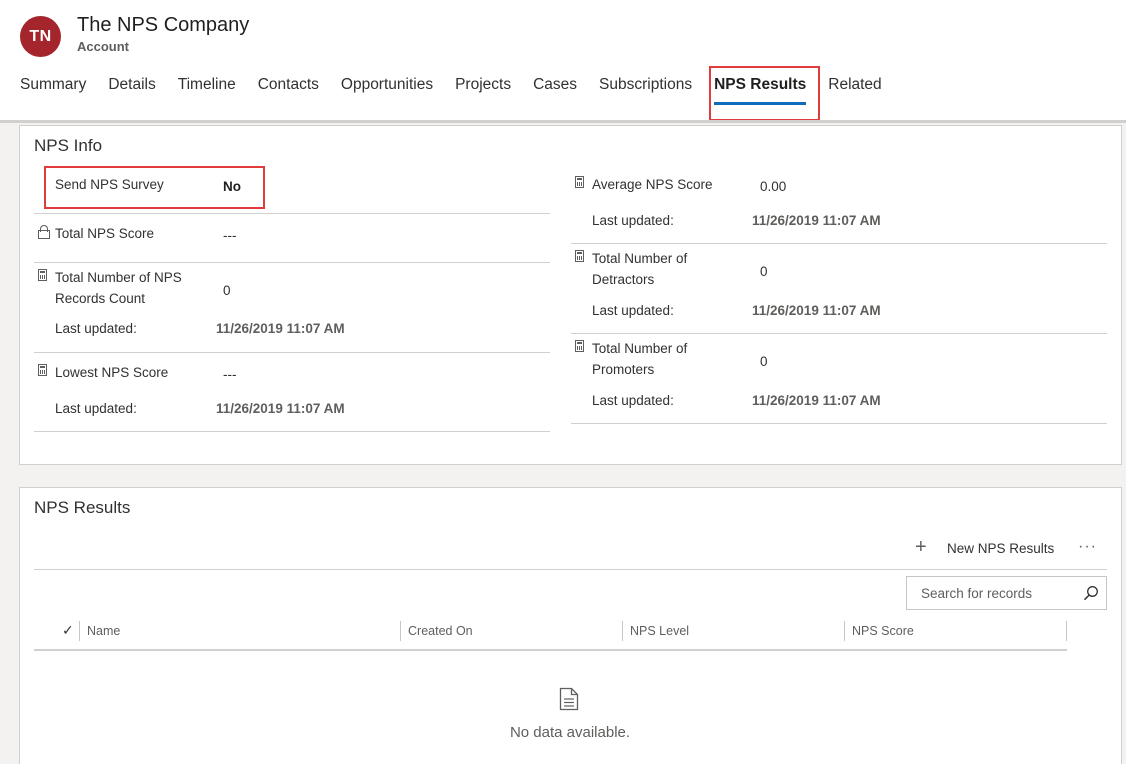  I want to click on more-commands-icon: ···, so click(1087, 547).